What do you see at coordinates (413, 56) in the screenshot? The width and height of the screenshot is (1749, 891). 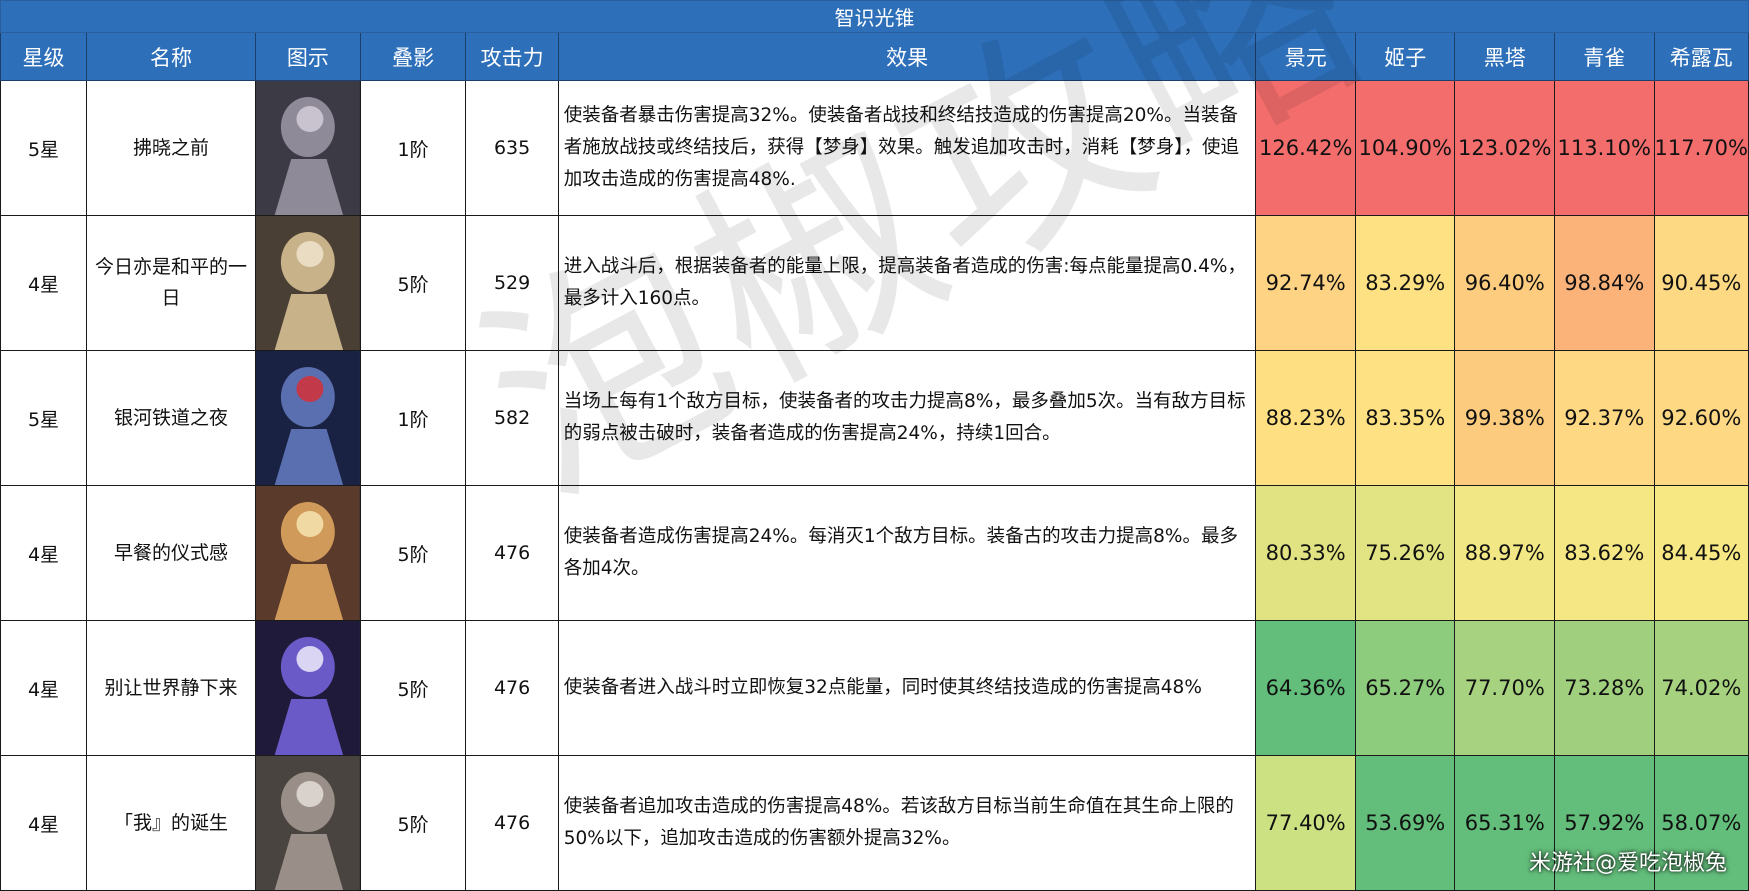 I see `header-superimpose: 叠影` at bounding box center [413, 56].